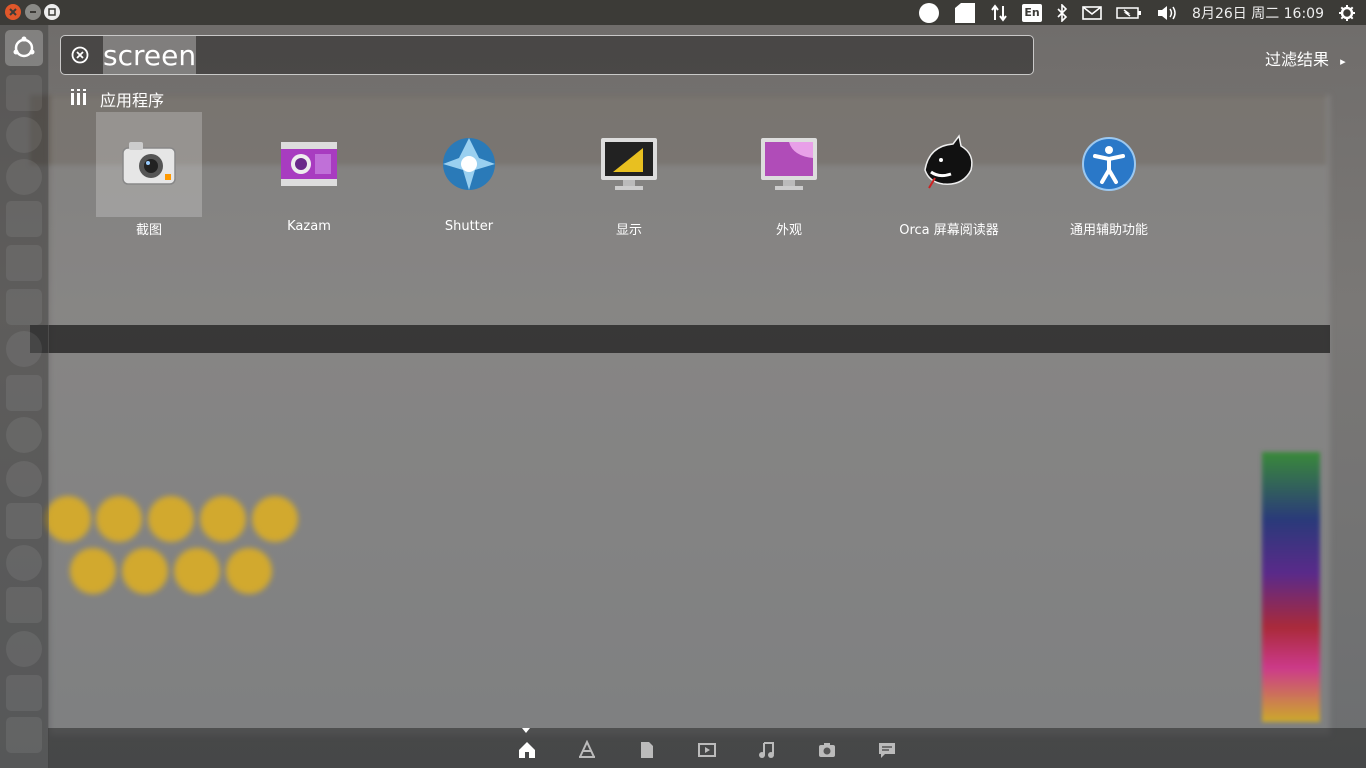 Image resolution: width=1366 pixels, height=768 pixels. I want to click on app-label: Orca 屏幕阅读器, so click(949, 230).